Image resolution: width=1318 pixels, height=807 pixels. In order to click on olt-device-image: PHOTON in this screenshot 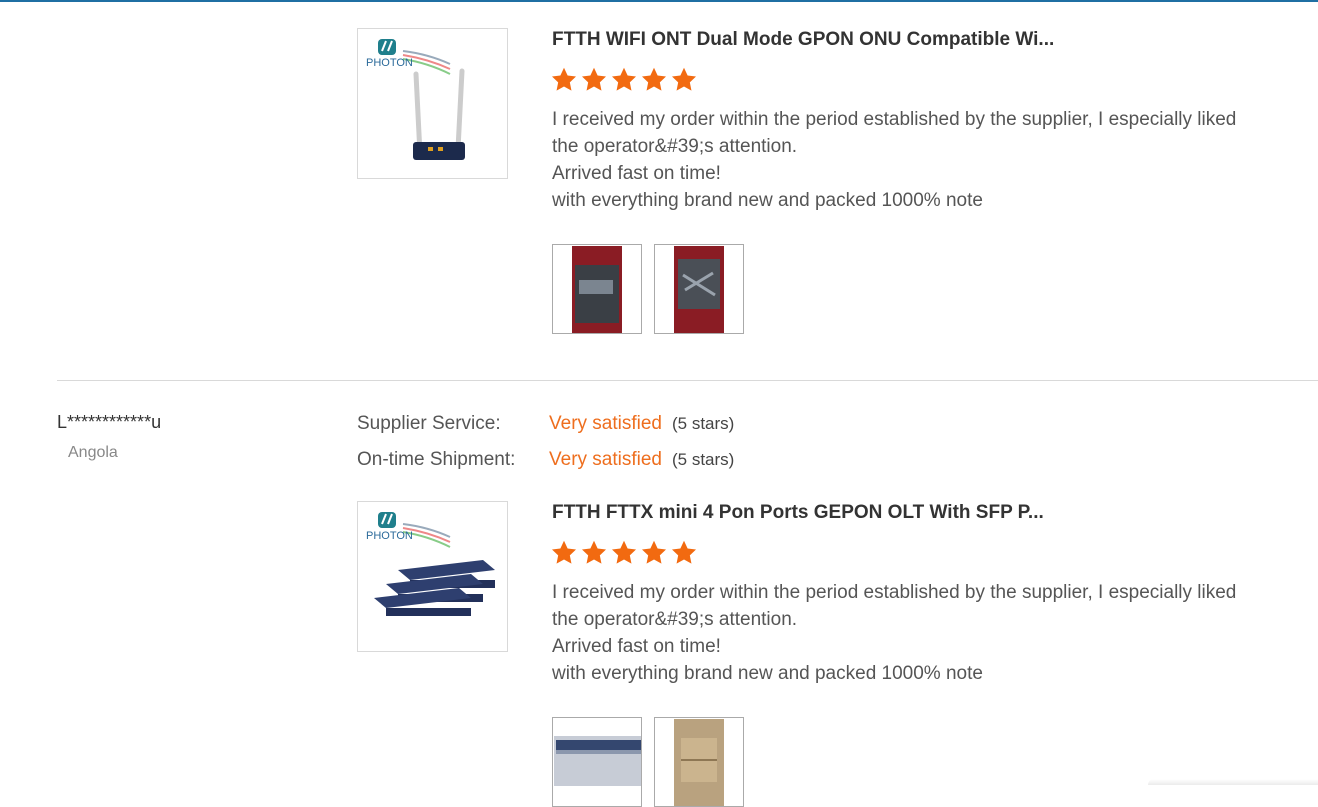, I will do `click(430, 564)`.